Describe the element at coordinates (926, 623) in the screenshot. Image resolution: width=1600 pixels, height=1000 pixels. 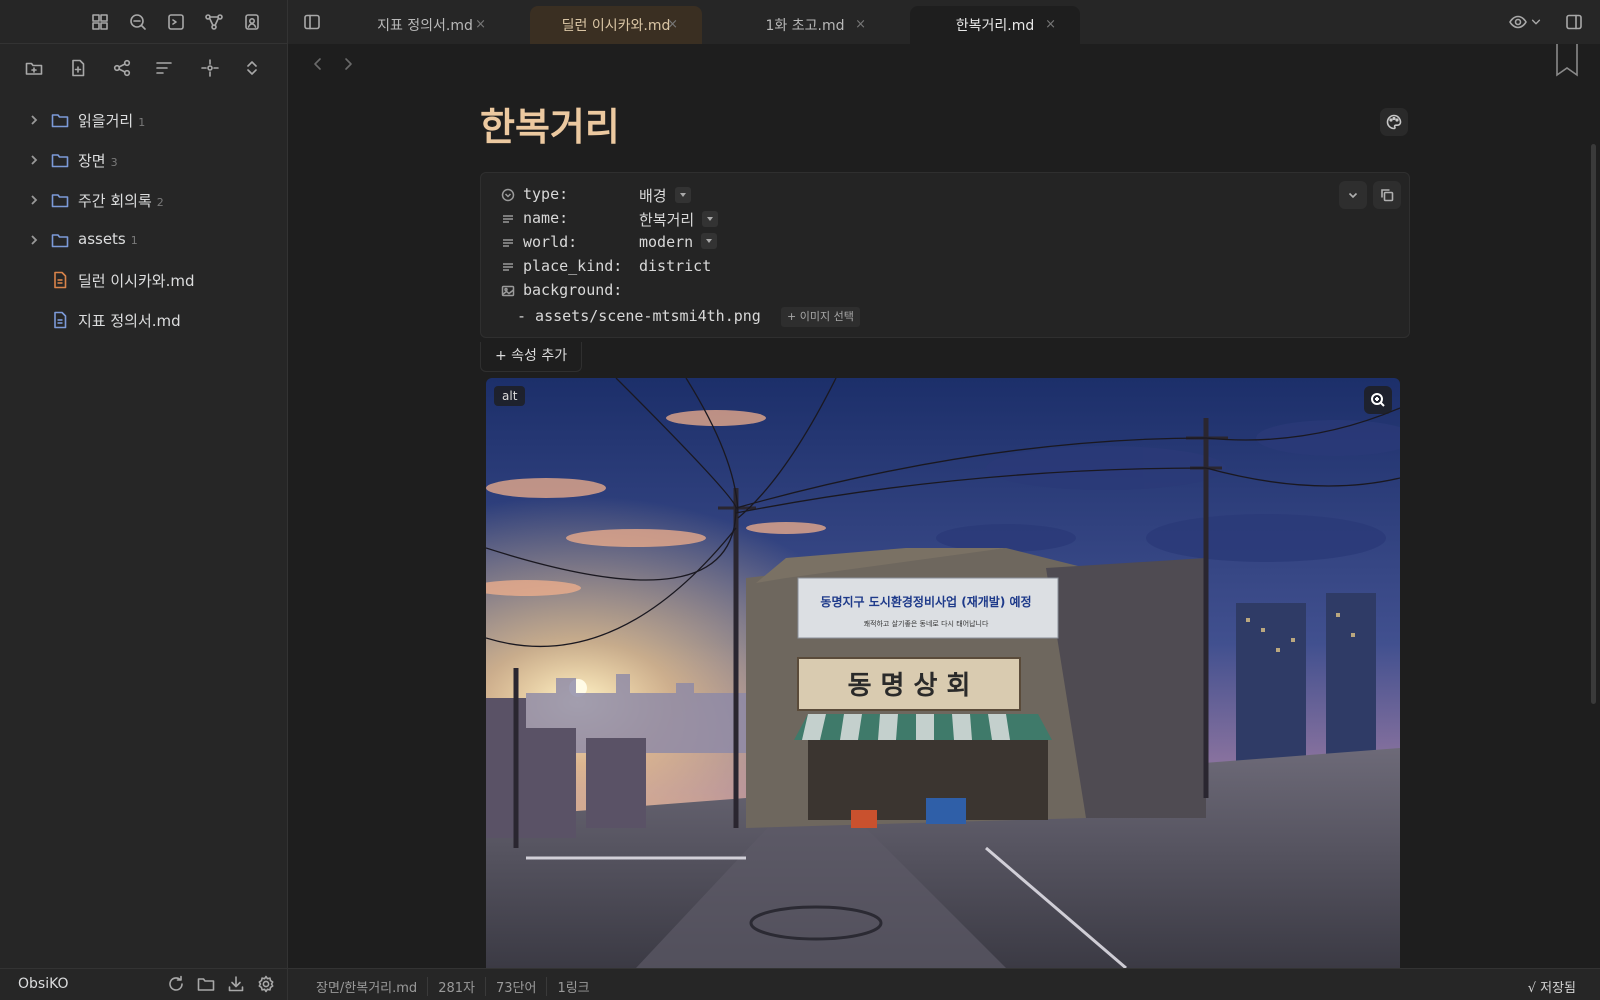
I see `banner-sub-text: 쾌적하고 살기좋은 동네로 다시 태어납니다` at that location.